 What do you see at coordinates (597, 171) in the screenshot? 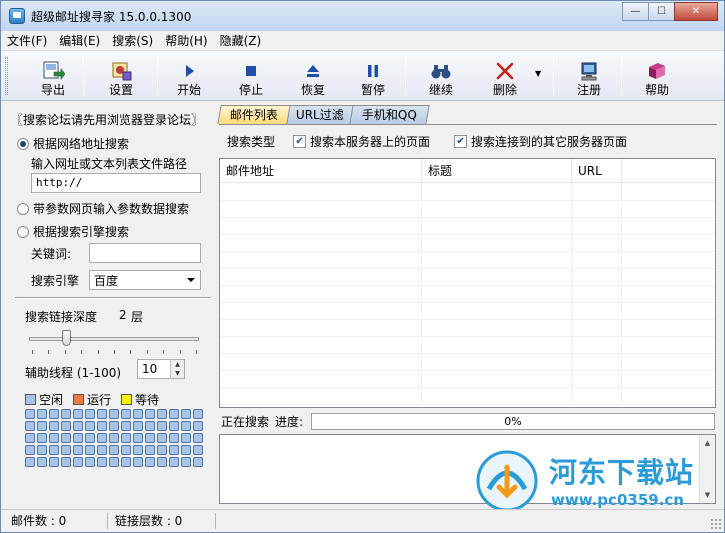
I see `column-url: URL` at bounding box center [597, 171].